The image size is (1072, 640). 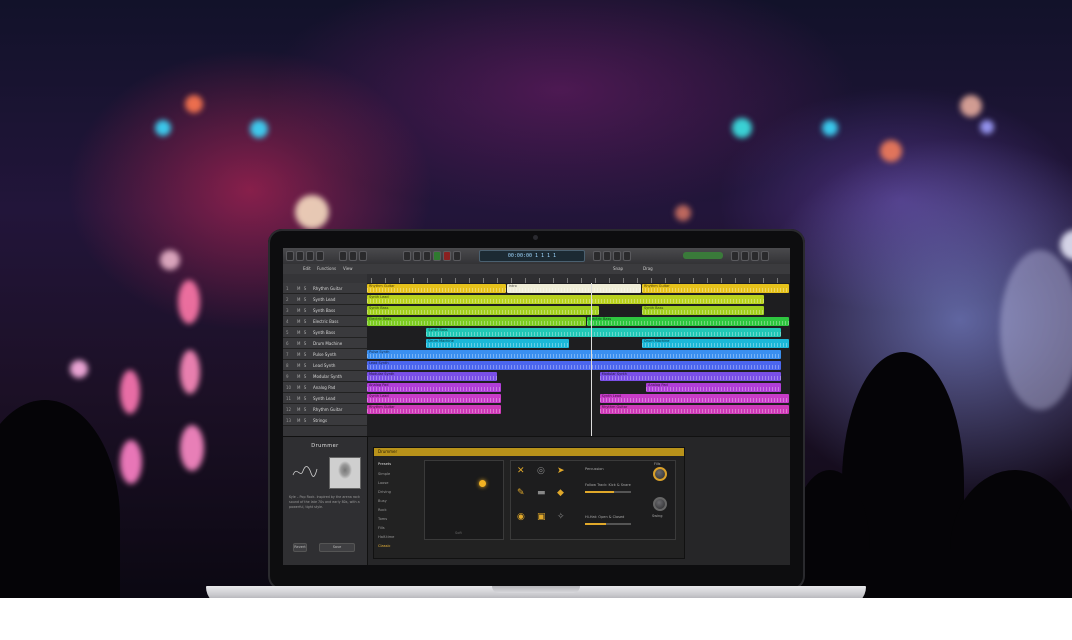 What do you see at coordinates (326, 268) in the screenshot?
I see `functions-menu: Functions` at bounding box center [326, 268].